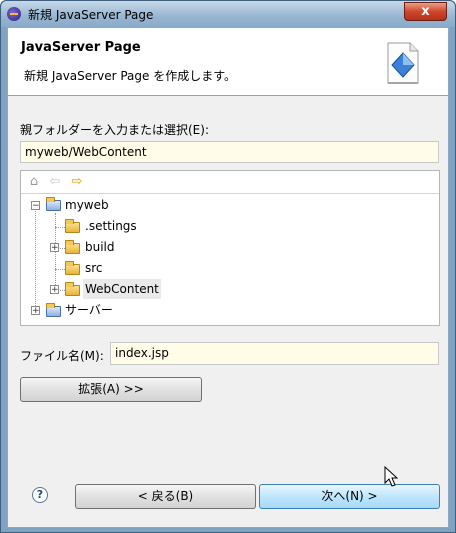 The width and height of the screenshot is (456, 533). What do you see at coordinates (274, 353) in the screenshot?
I see `file-name-input: index.jsp` at bounding box center [274, 353].